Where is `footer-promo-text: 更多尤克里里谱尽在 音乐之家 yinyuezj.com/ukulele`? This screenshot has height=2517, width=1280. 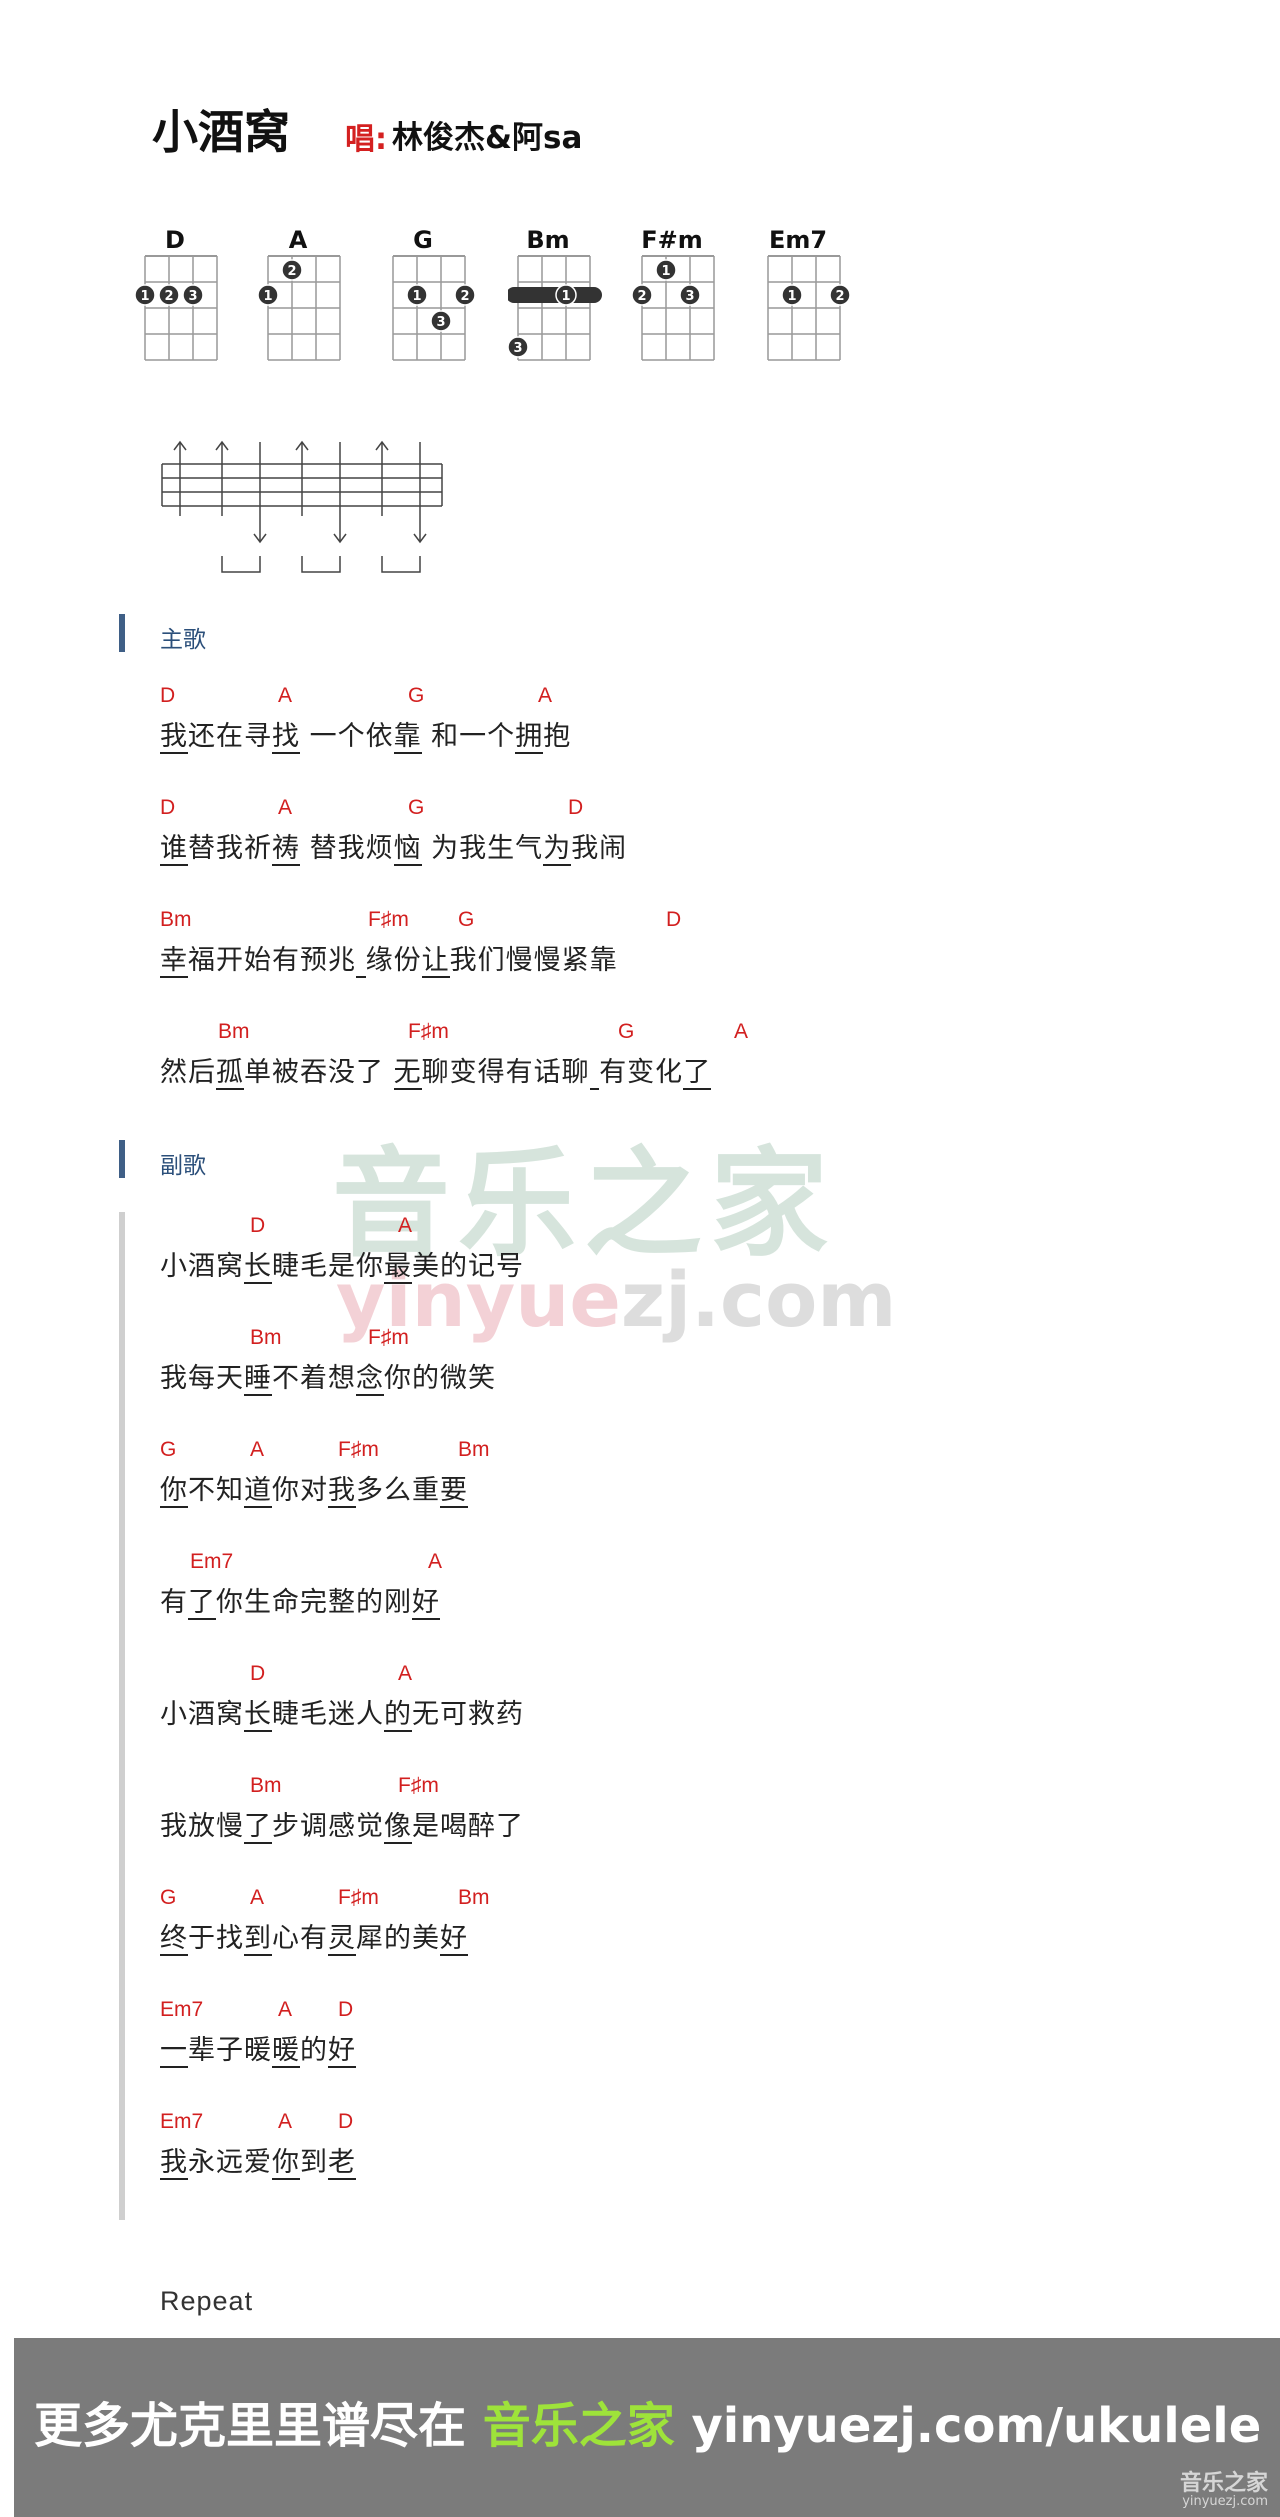 footer-promo-text: 更多尤克里里谱尽在 音乐之家 yinyuezj.com/ukulele is located at coordinates (647, 2421).